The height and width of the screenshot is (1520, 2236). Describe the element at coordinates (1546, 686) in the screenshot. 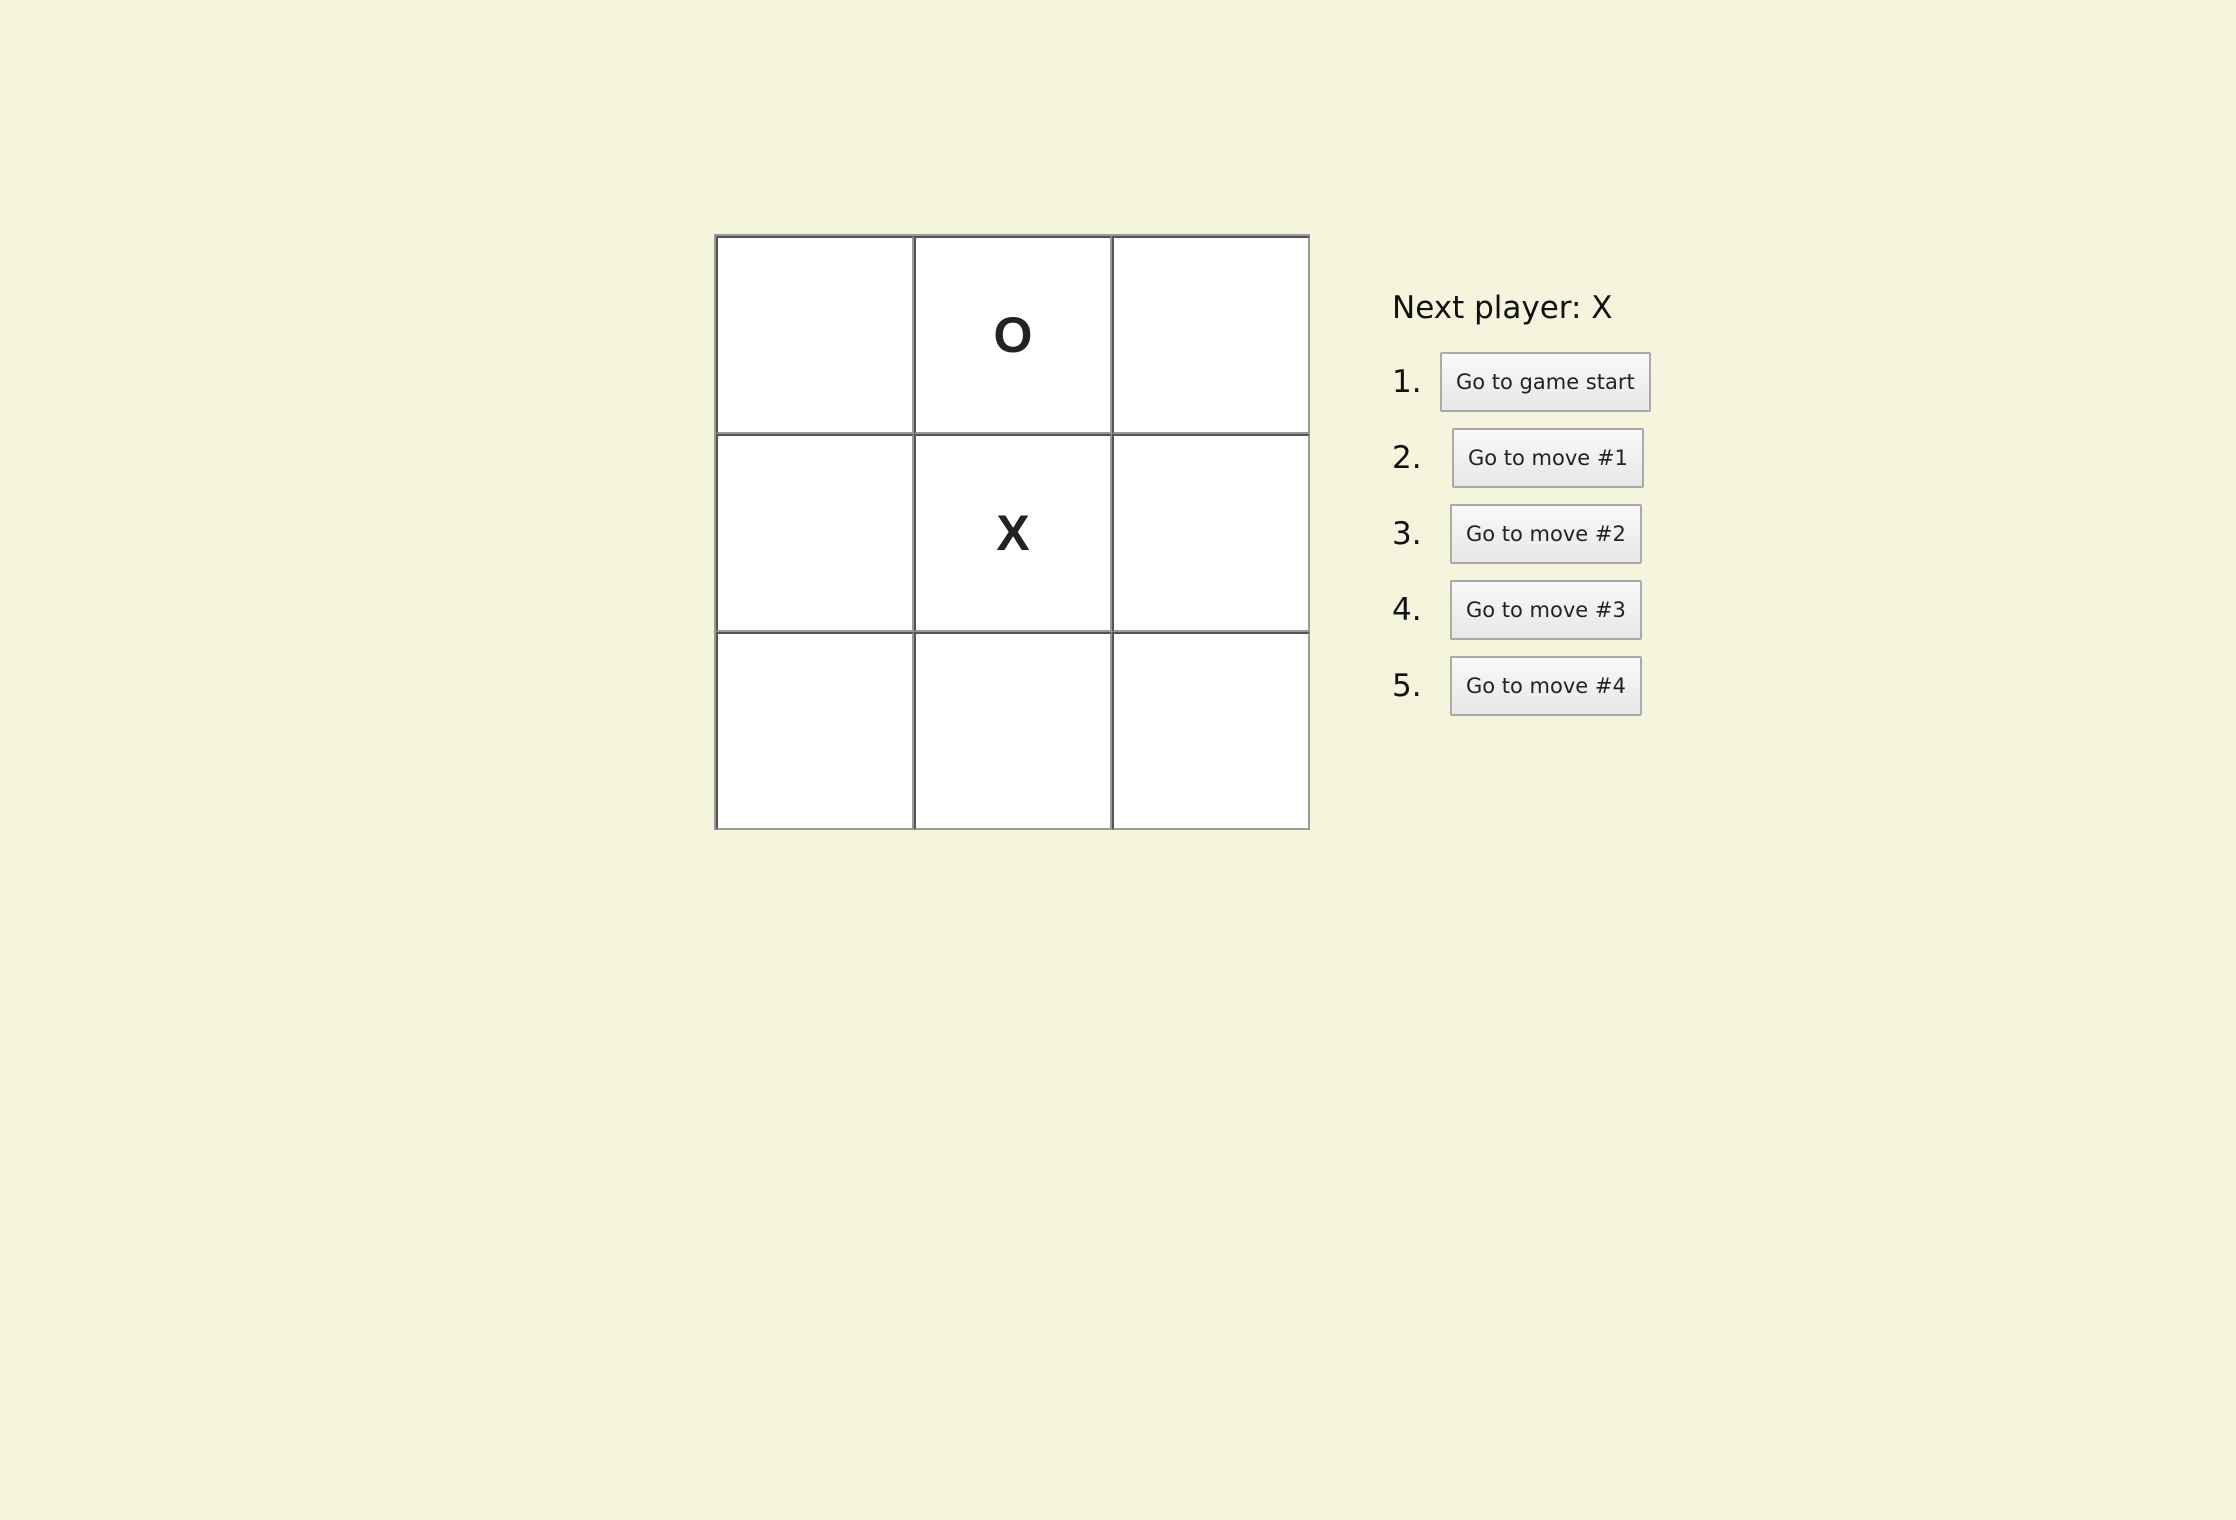

I see `go-to-move-4-button: Go to move #4` at that location.